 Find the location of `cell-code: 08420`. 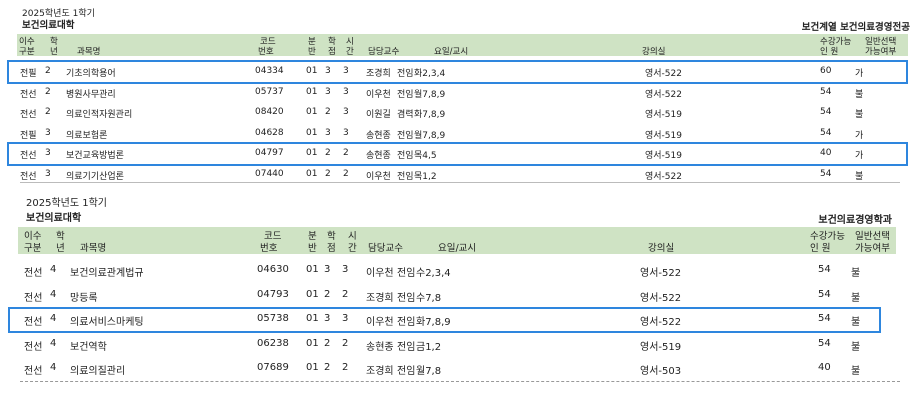

cell-code: 08420 is located at coordinates (269, 112).